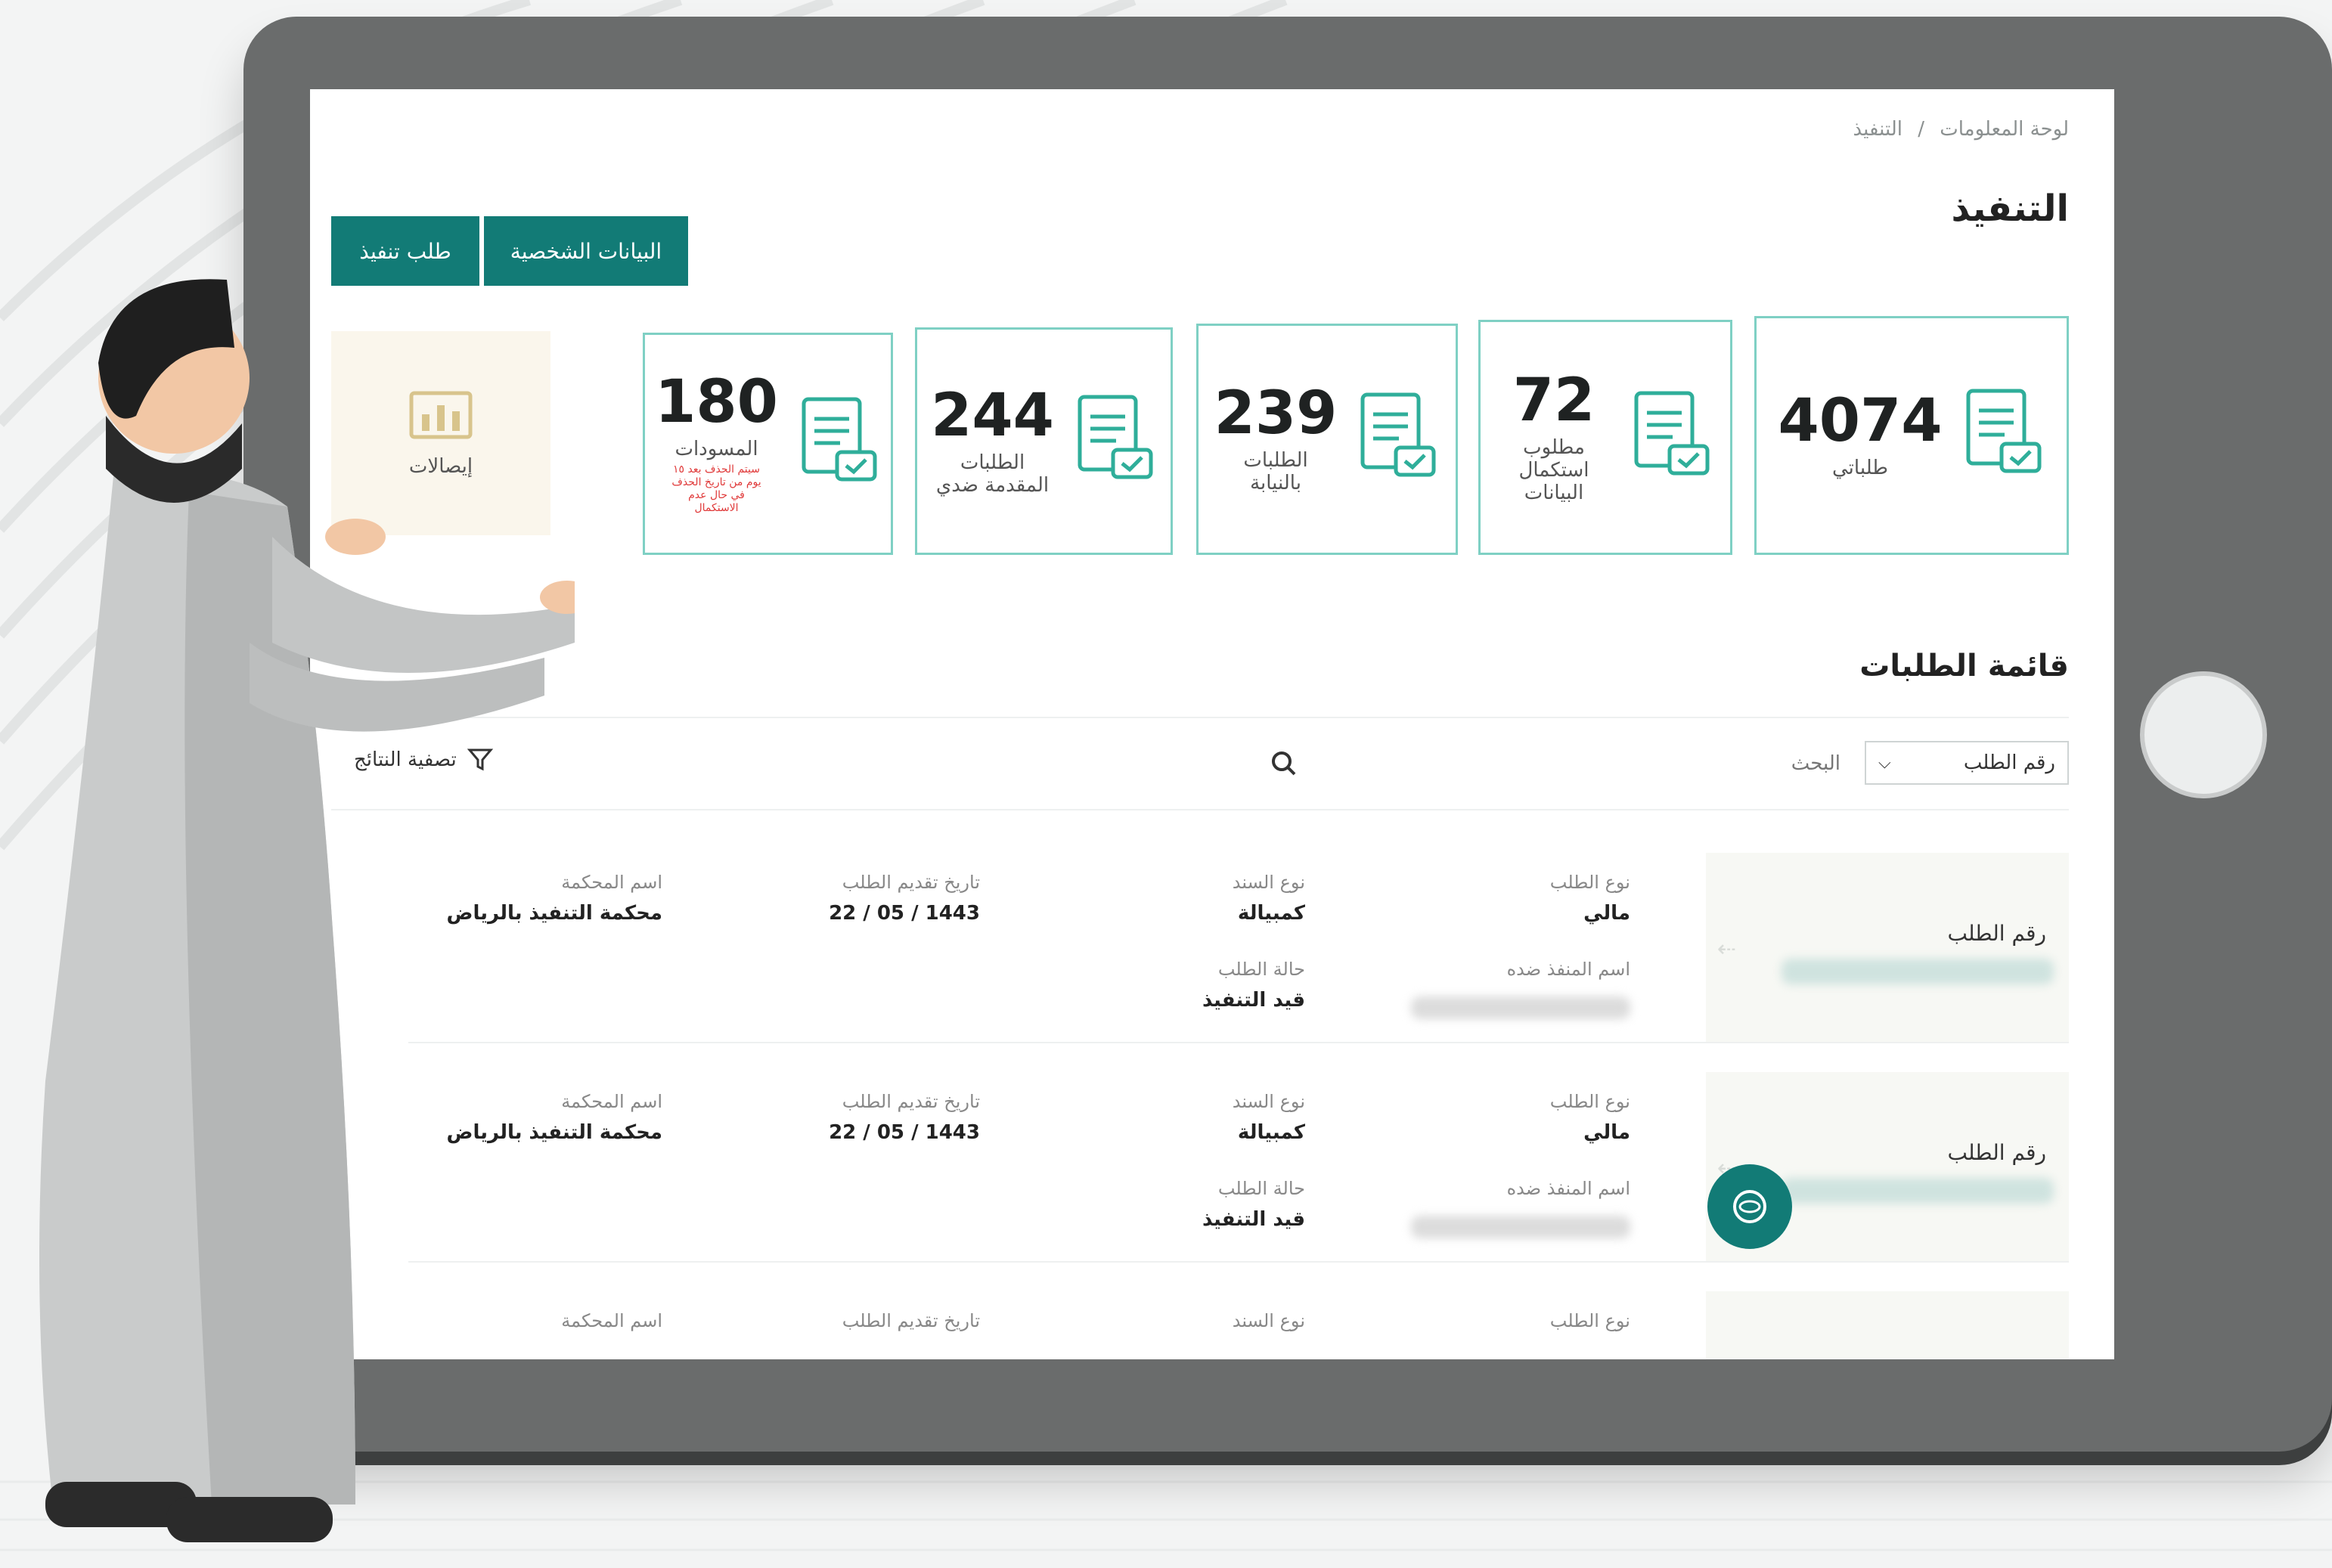 The image size is (2332, 1568). Describe the element at coordinates (1860, 421) in the screenshot. I see `stat-number: 4074` at that location.